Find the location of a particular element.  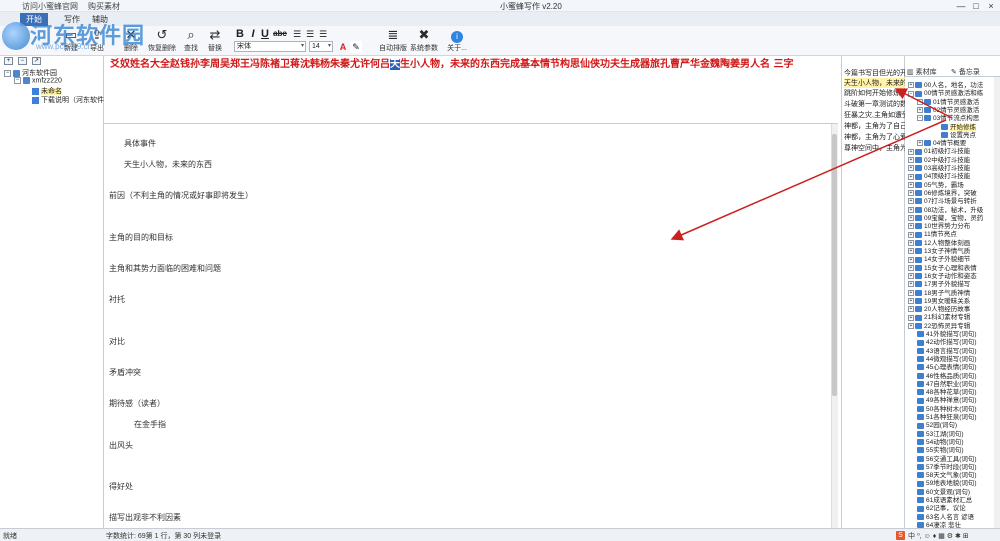

list-item: 尊神空间中，主角为了 is located at coordinates (875, 148).